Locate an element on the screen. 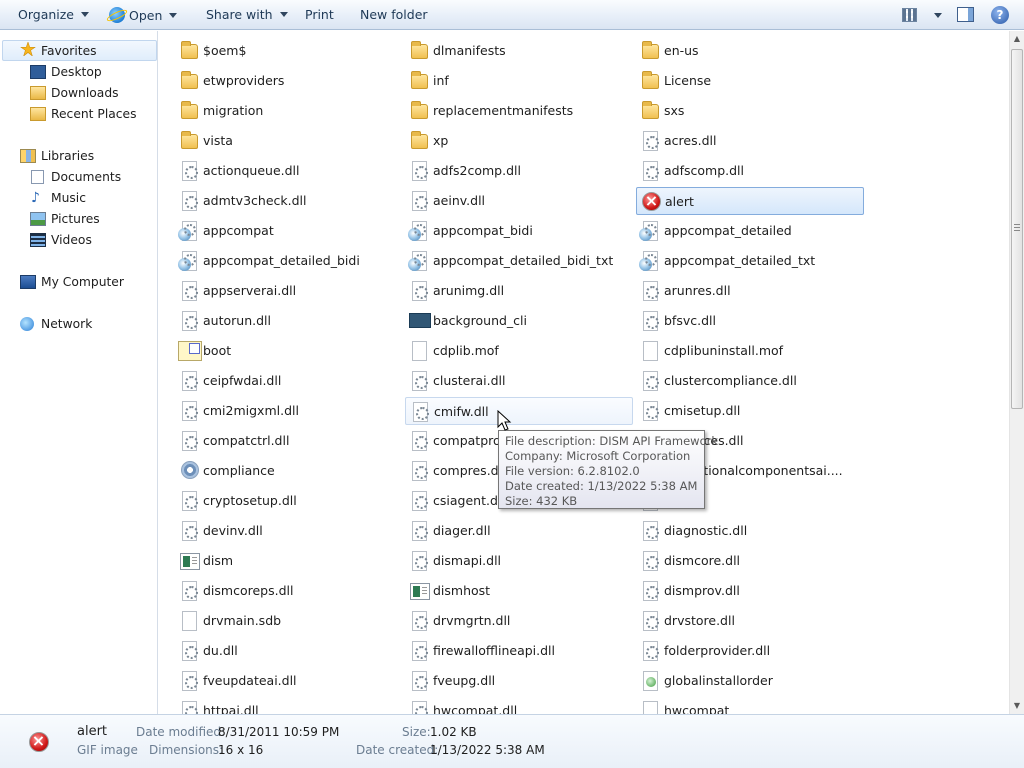  file-item: cdplibuninstall.mof is located at coordinates (750, 351).